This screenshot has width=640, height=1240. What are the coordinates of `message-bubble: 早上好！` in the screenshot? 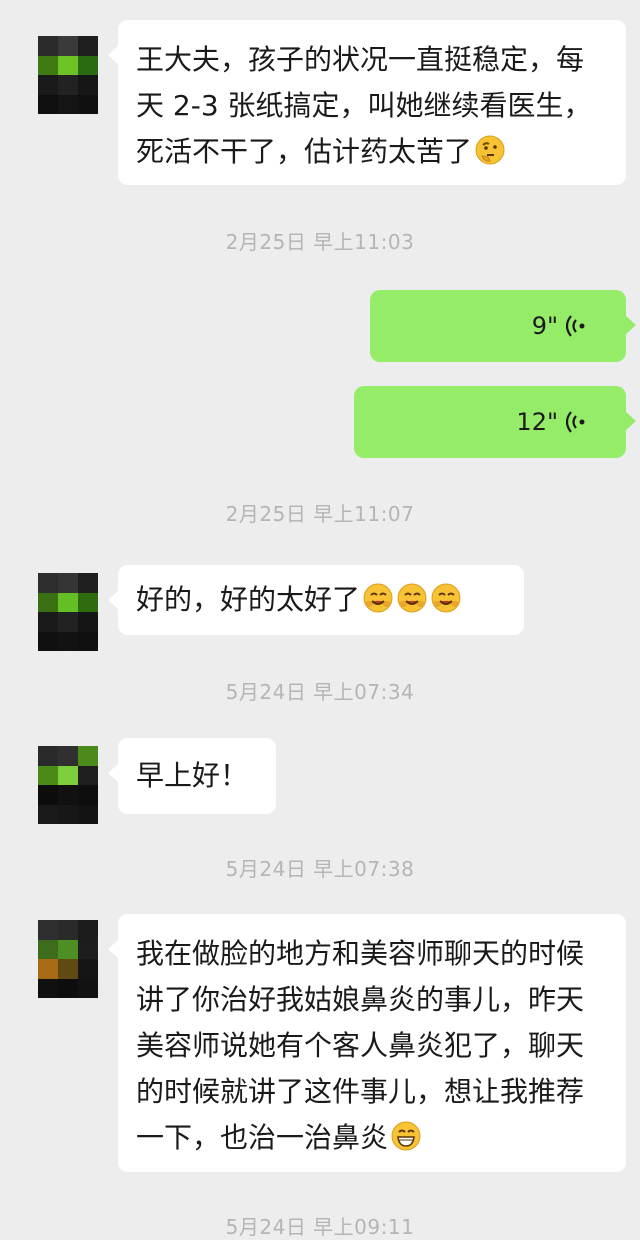 It's located at (192, 776).